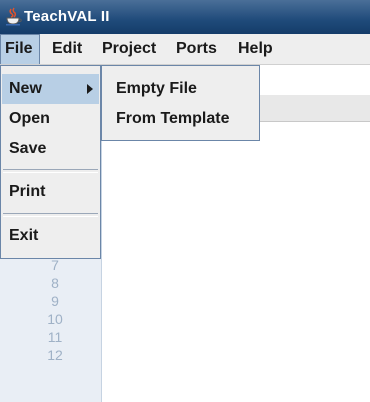 Image resolution: width=370 pixels, height=402 pixels. Describe the element at coordinates (50, 192) in the screenshot. I see `menu-item-print: Print` at that location.